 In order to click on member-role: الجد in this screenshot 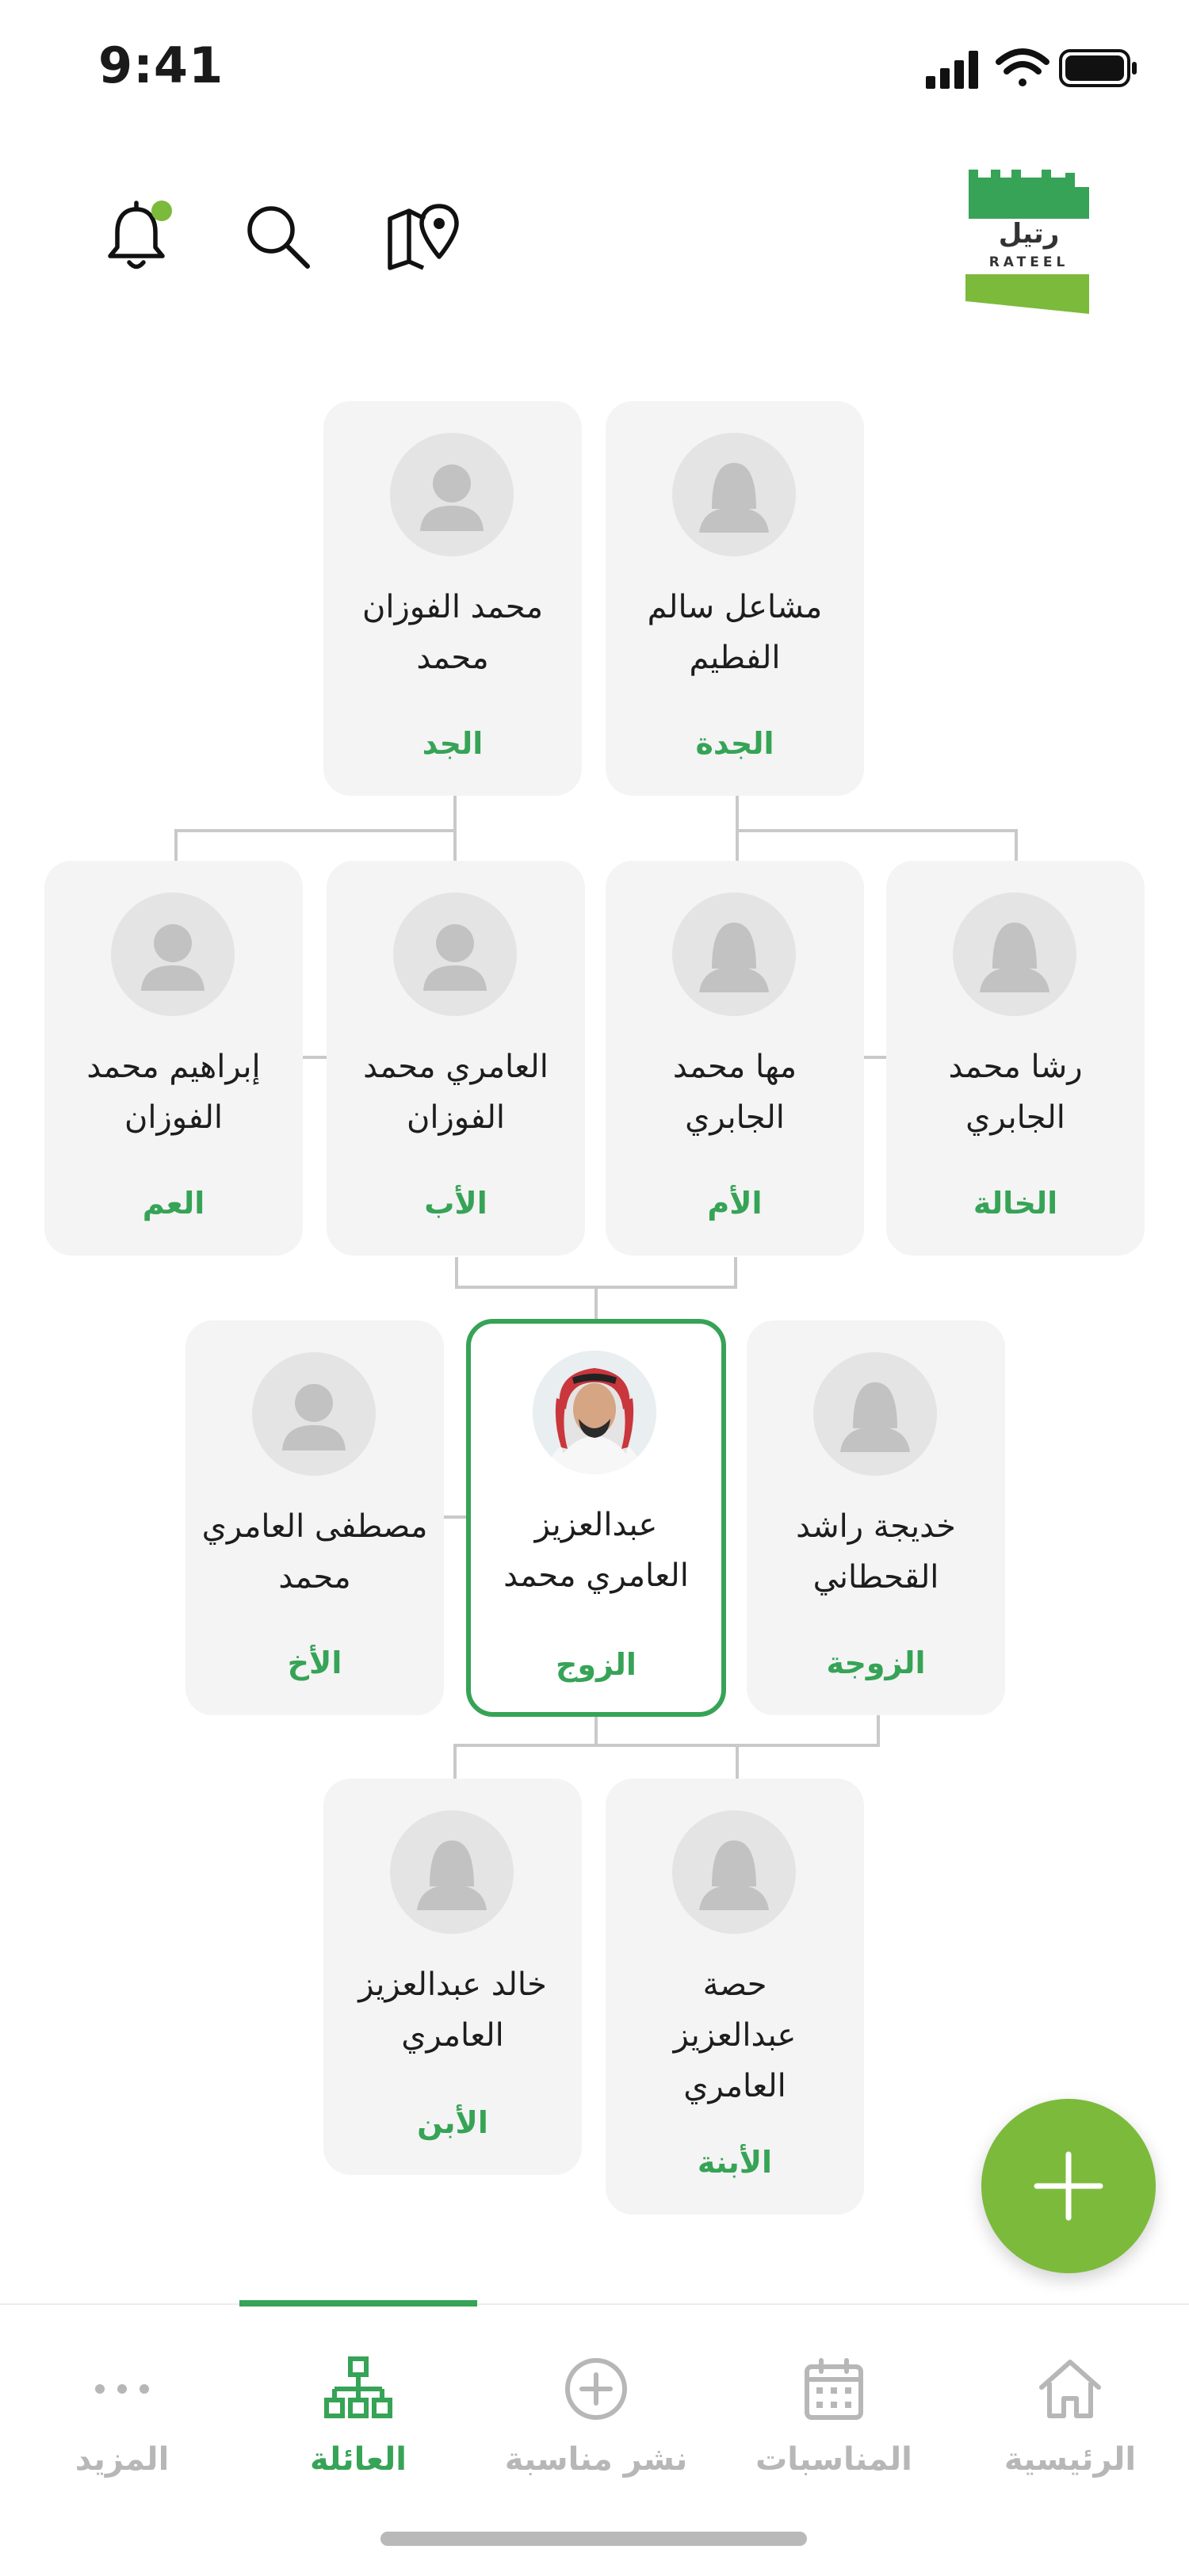, I will do `click(453, 743)`.